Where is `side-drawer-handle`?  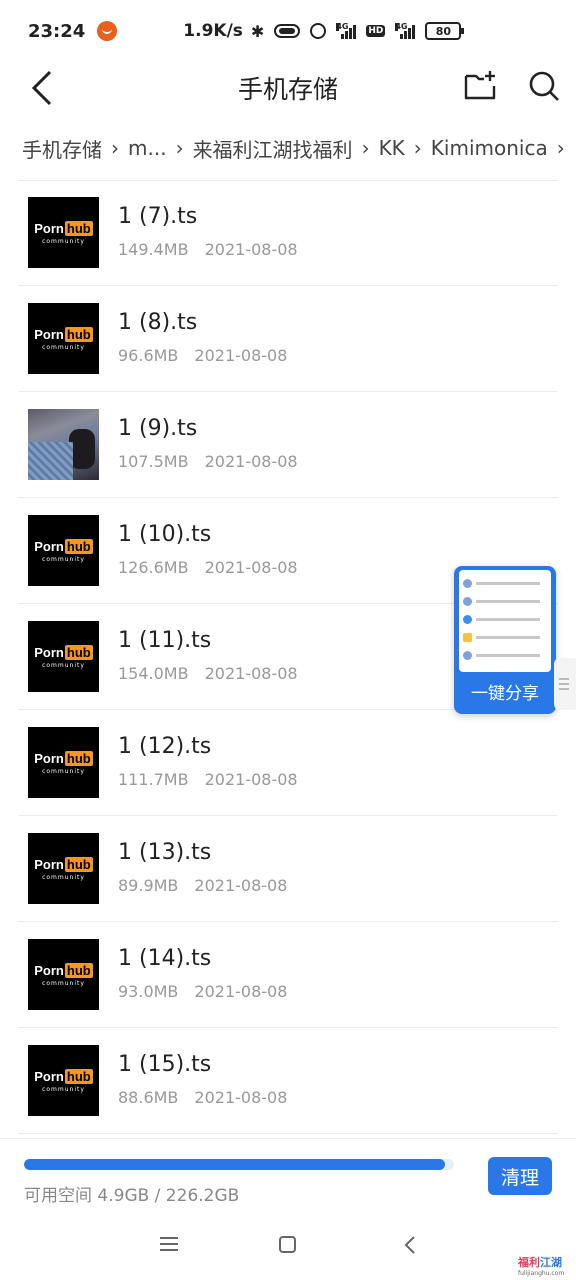 side-drawer-handle is located at coordinates (565, 684).